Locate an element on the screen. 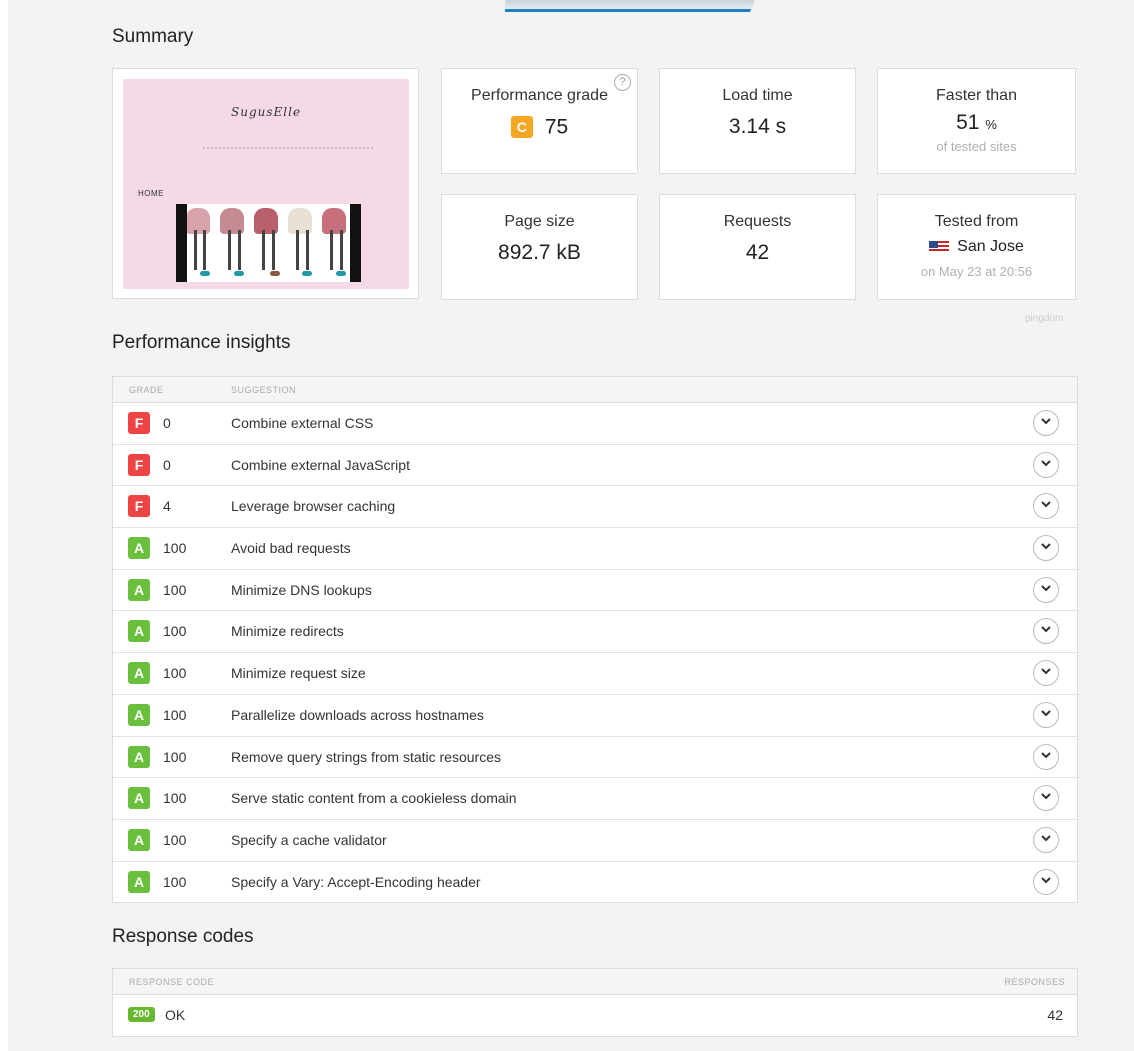  suggestion-text: Parallelize downloads across hostnames is located at coordinates (357, 714).